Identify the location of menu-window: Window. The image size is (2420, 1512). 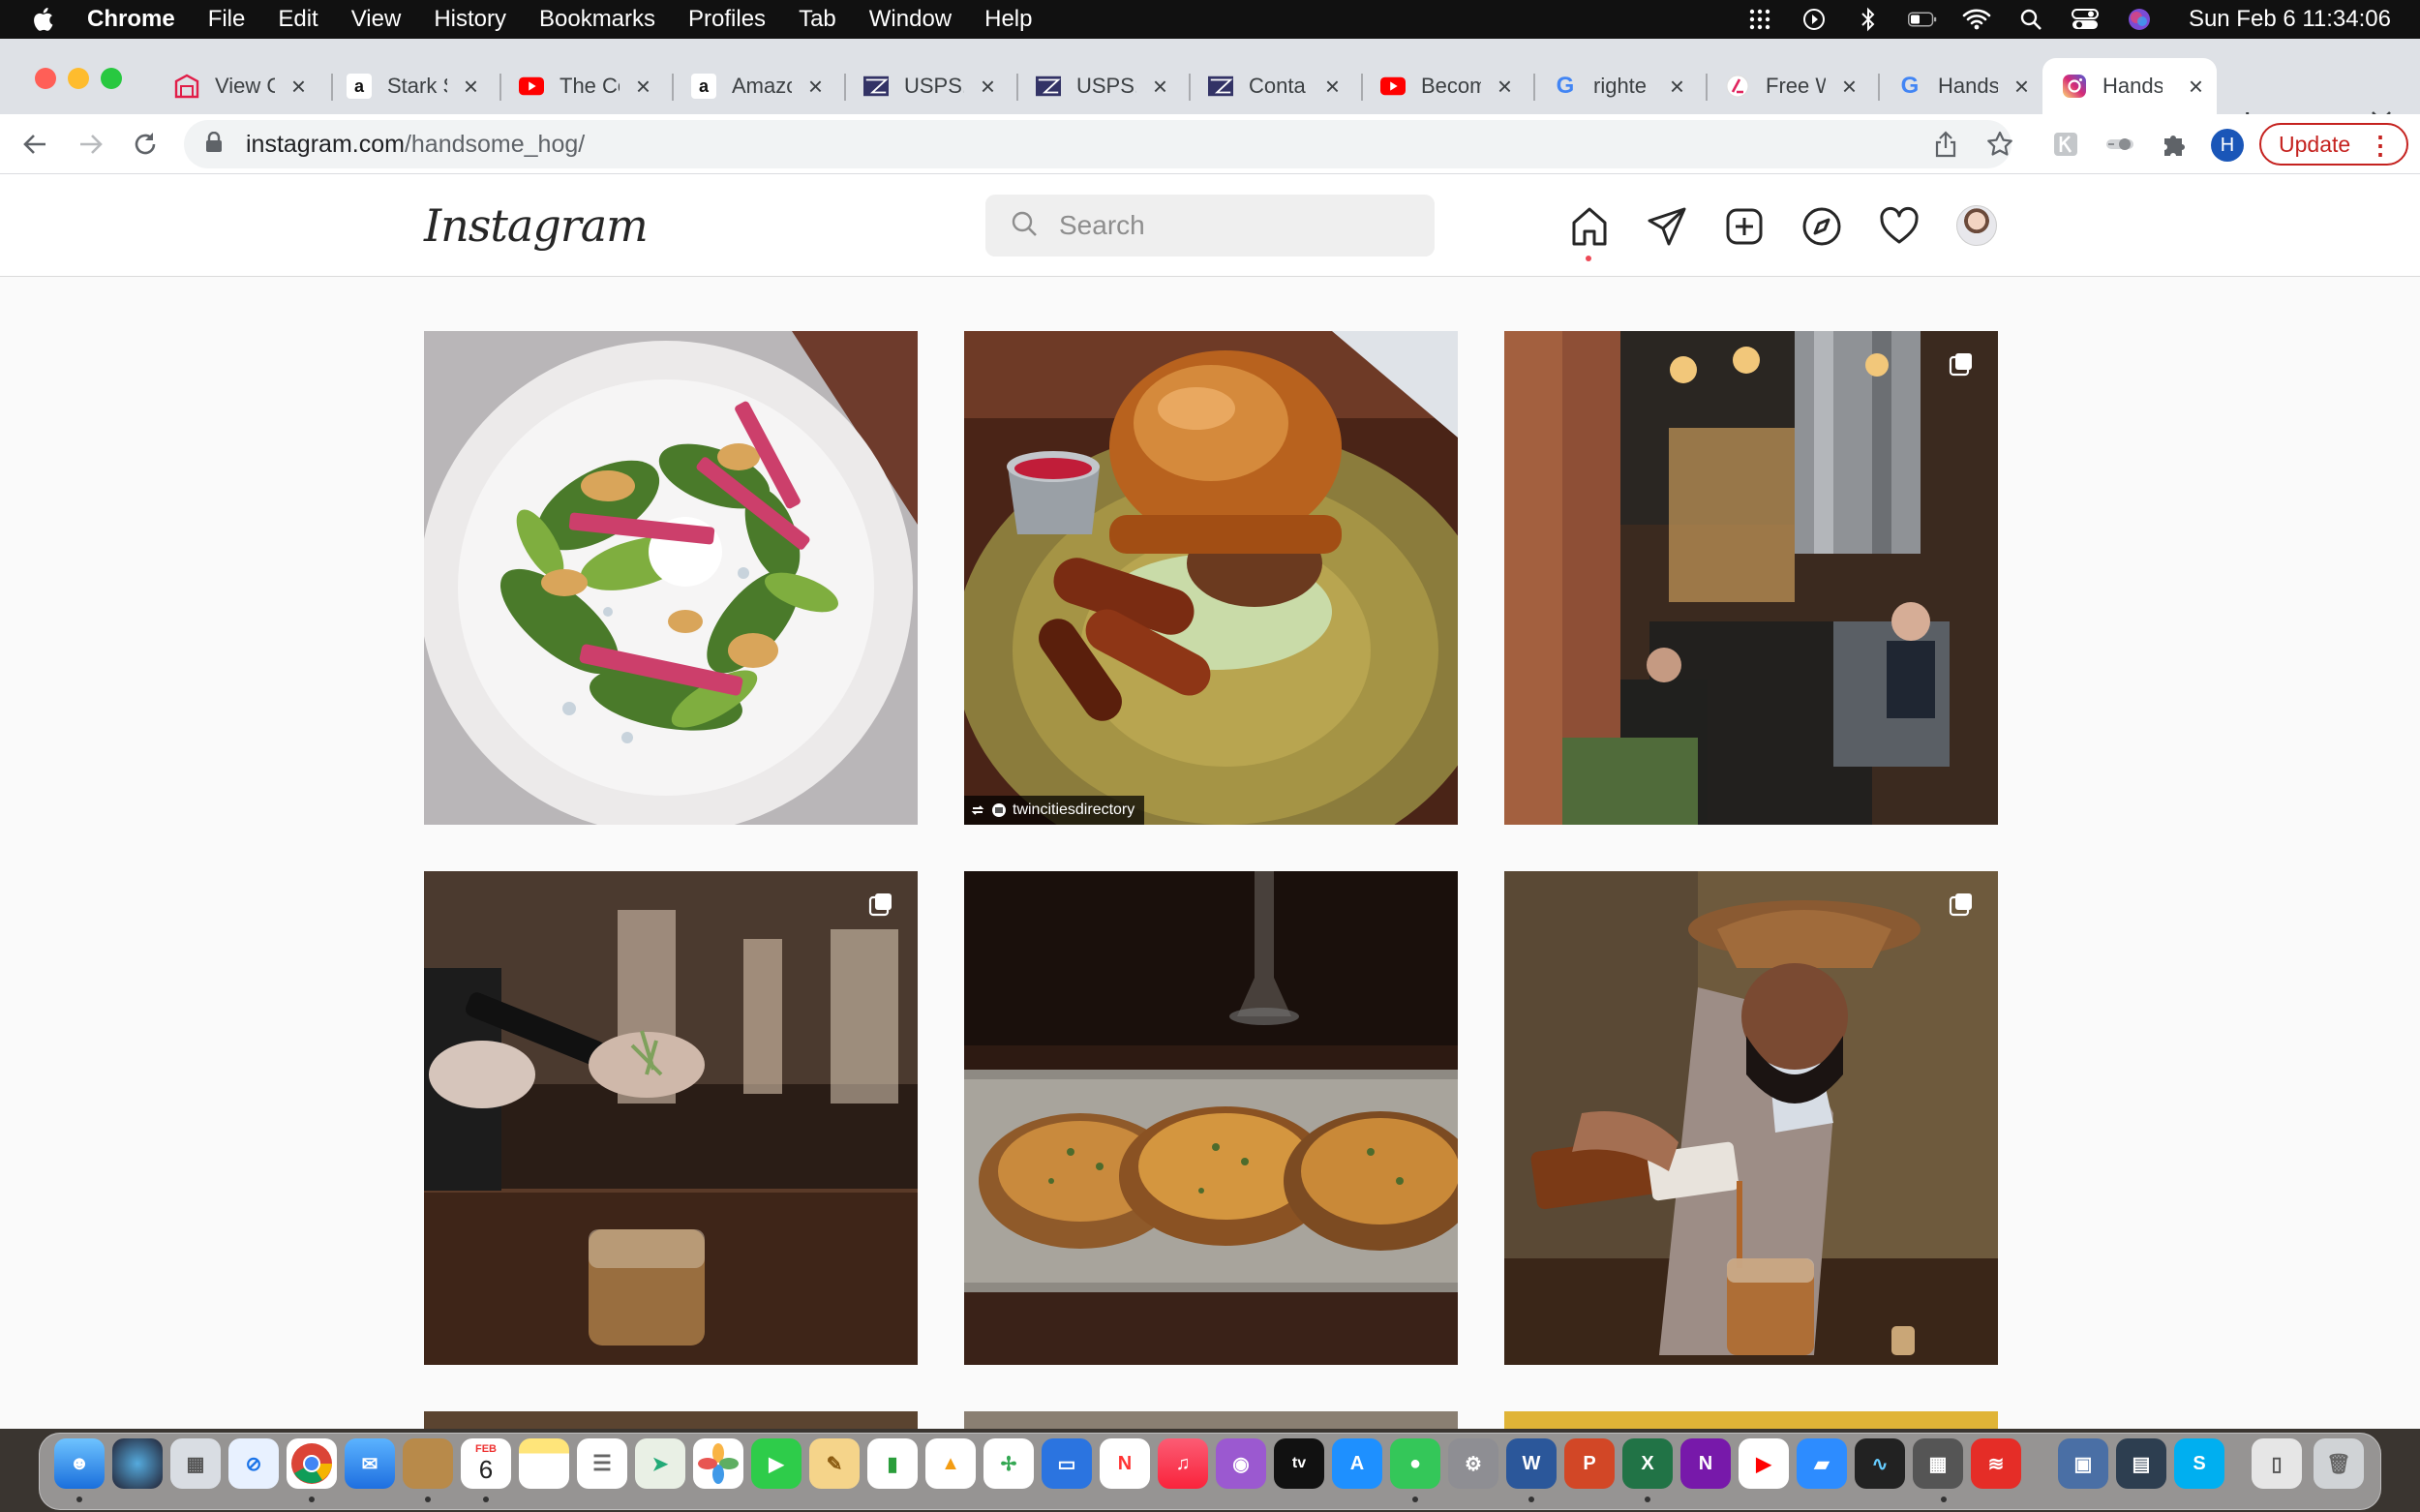
(910, 19).